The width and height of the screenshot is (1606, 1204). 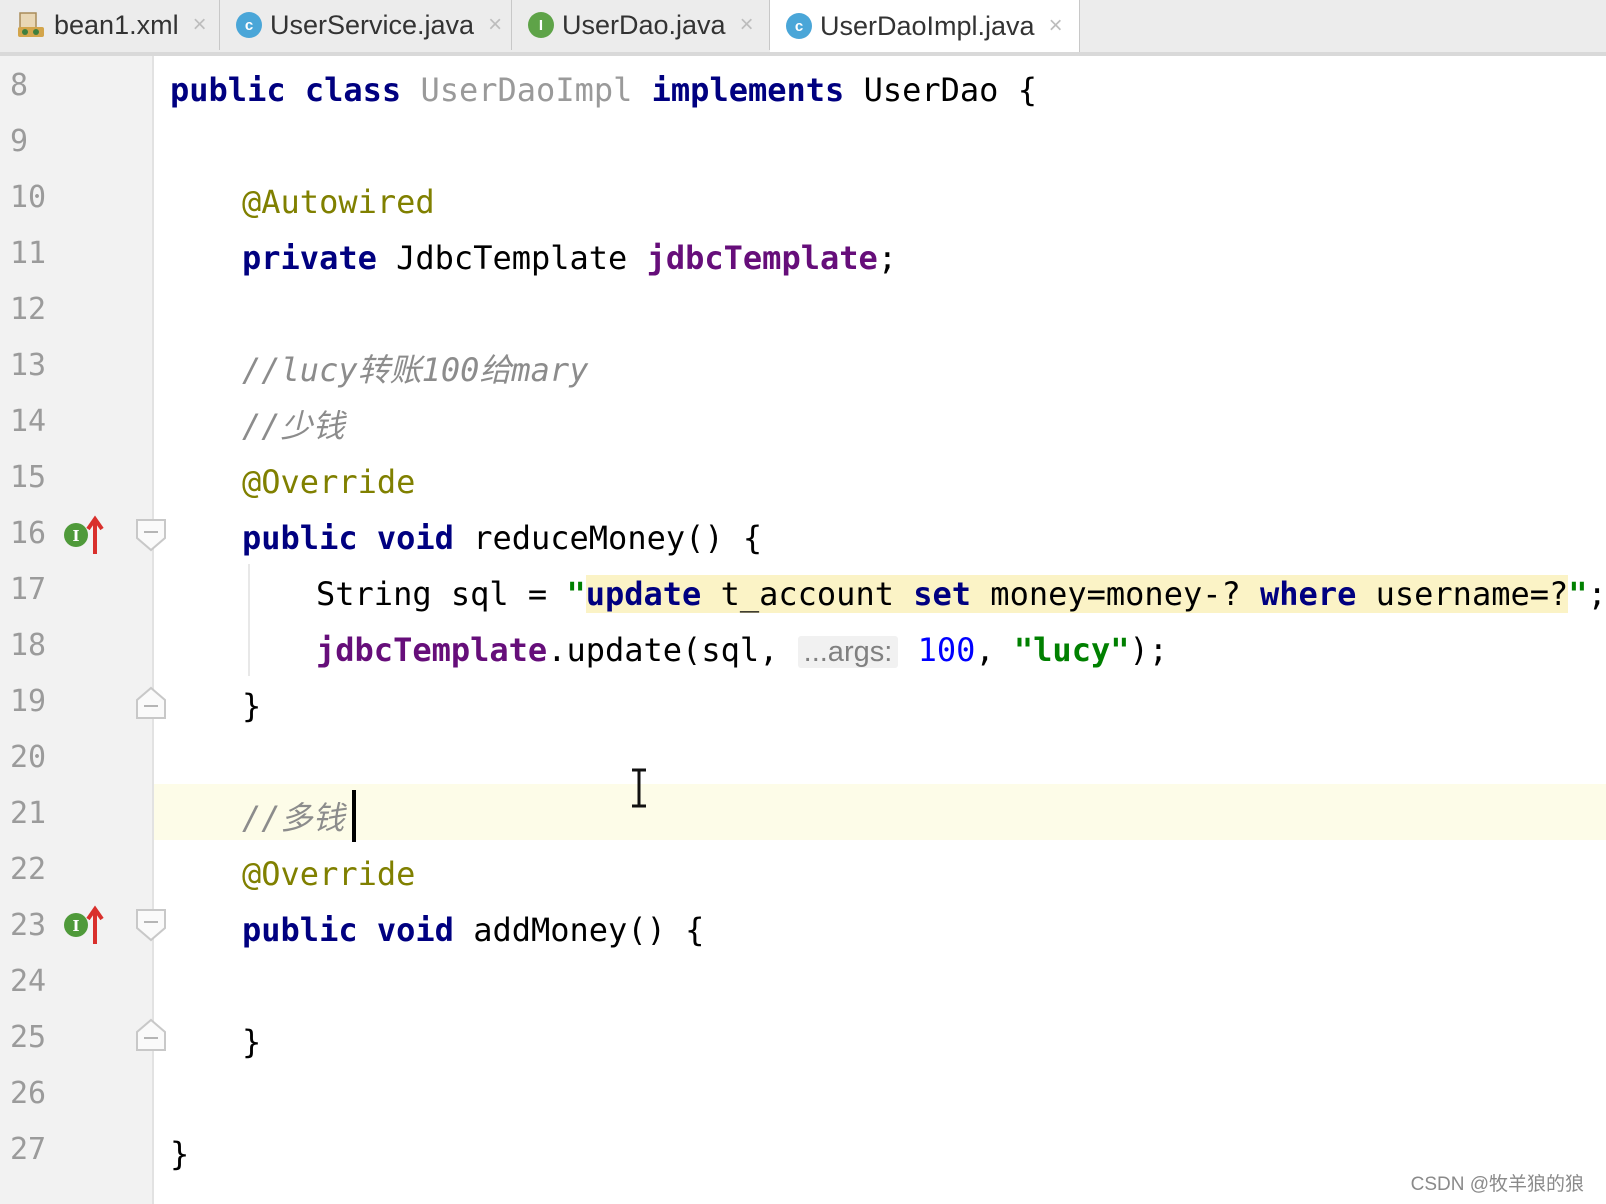 I want to click on code-line-11: private JdbcTemplate jdbcTemplate;, so click(x=570, y=258).